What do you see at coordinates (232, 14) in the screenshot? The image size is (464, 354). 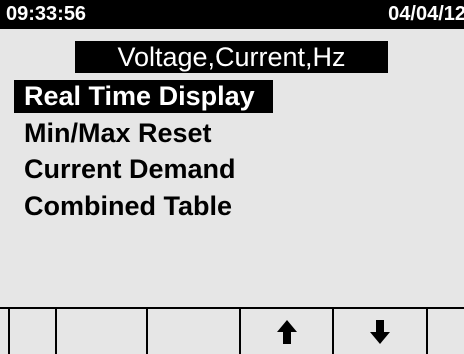 I see `status-bar: 09:33:56 04/04/12` at bounding box center [232, 14].